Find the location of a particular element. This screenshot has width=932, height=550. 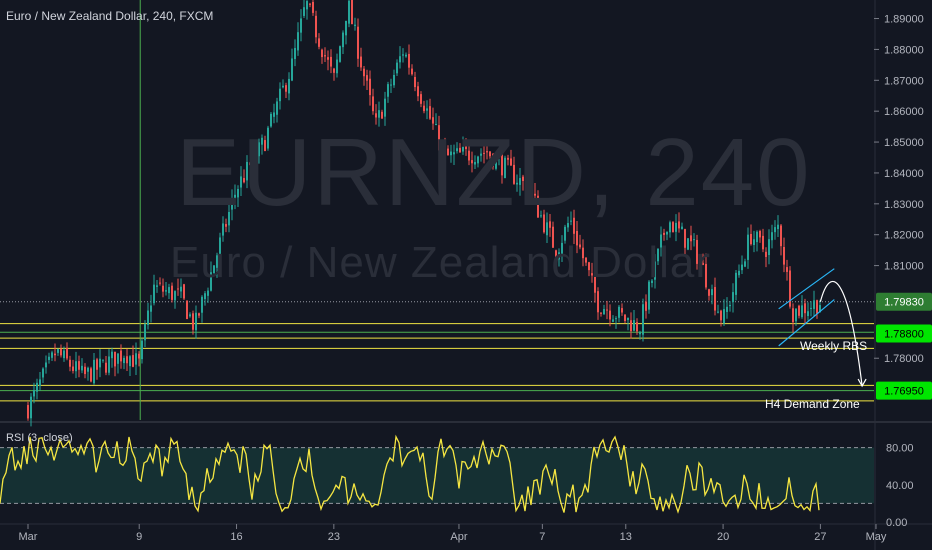

rsi-title: RSI (3, close) is located at coordinates (39, 438).